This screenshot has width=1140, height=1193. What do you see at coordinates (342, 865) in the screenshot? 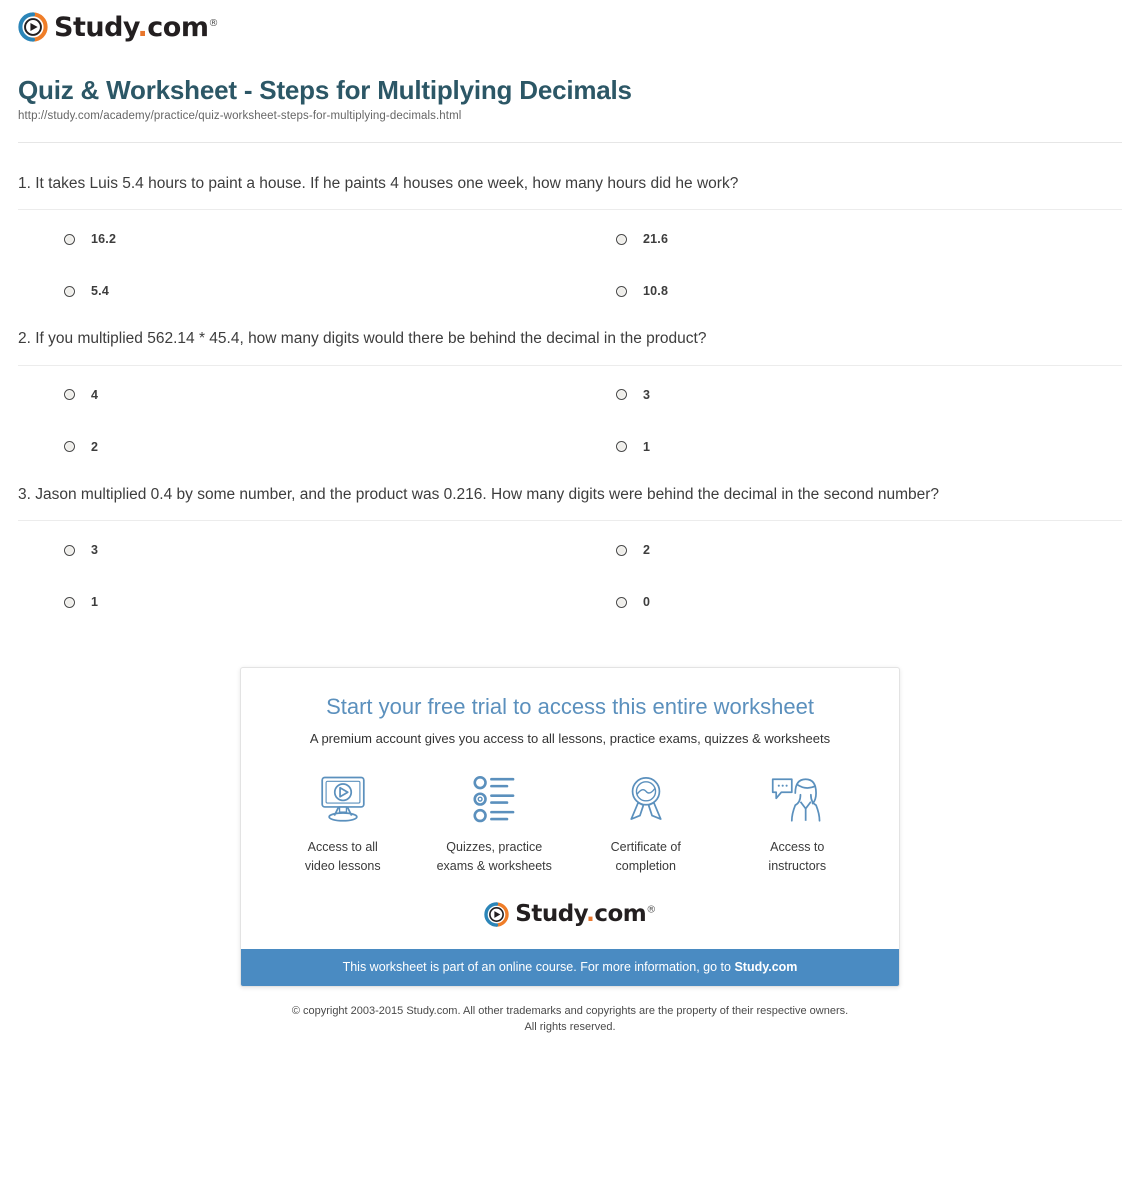
I see `feature-label-line2: video lessons` at bounding box center [342, 865].